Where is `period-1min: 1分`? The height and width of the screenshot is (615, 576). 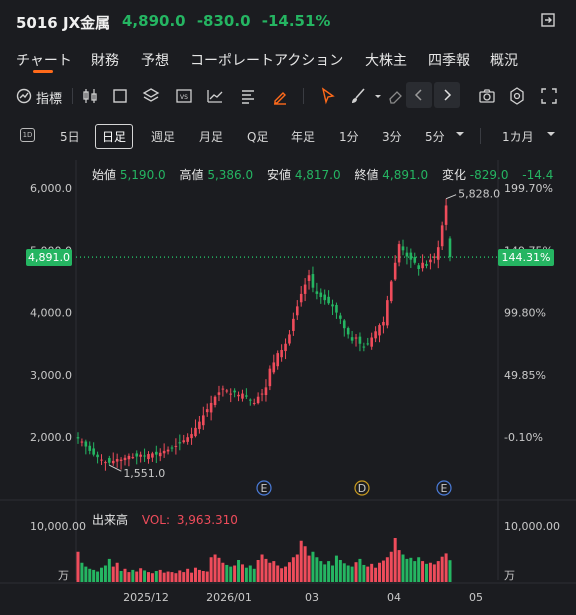 period-1min: 1分 is located at coordinates (349, 136).